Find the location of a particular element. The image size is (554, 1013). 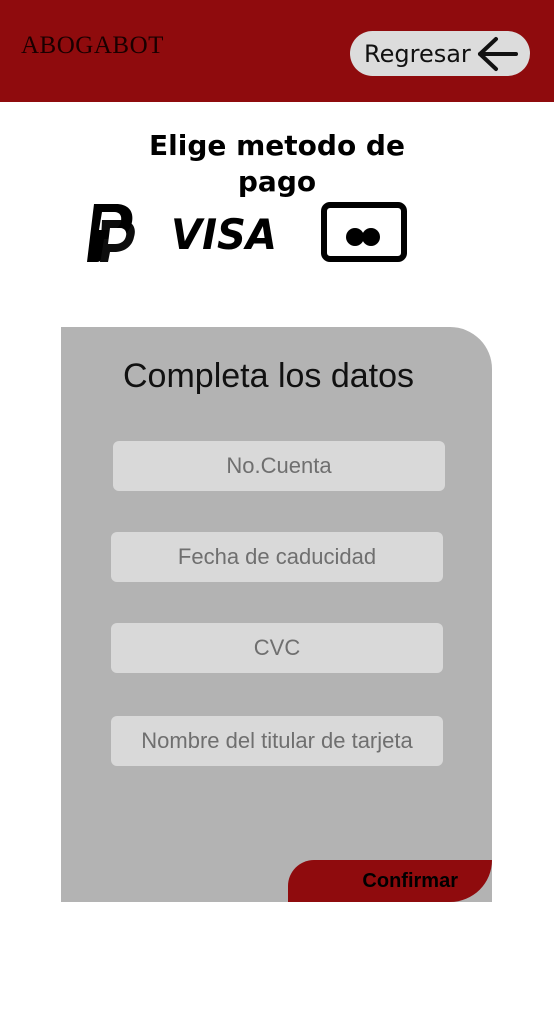

paypal-icon is located at coordinates (110, 235).